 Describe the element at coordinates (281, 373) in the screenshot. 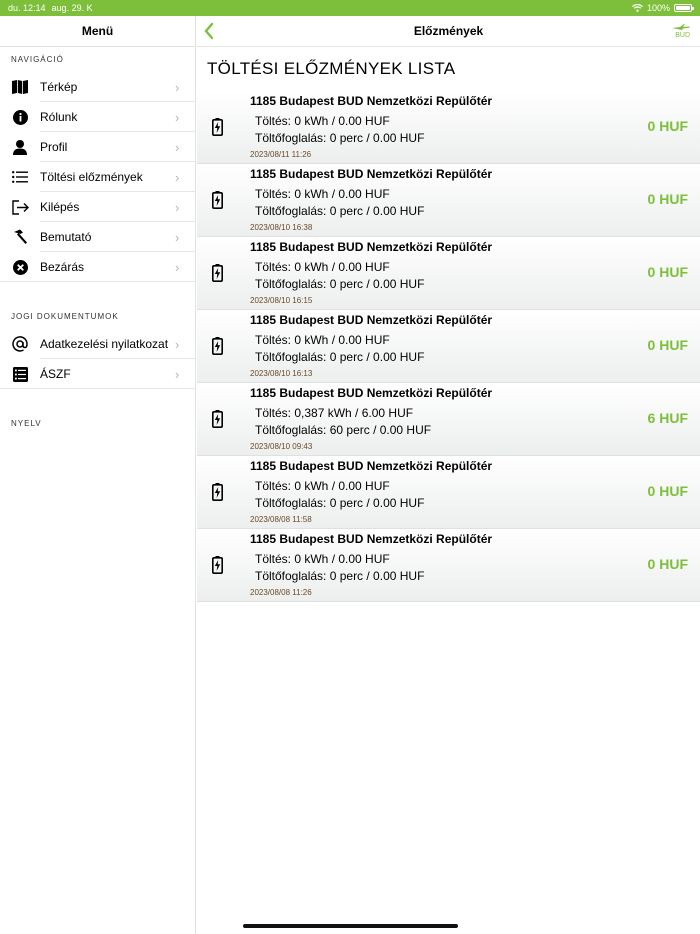

I see `session-date: 2023/08/10 16:13` at that location.